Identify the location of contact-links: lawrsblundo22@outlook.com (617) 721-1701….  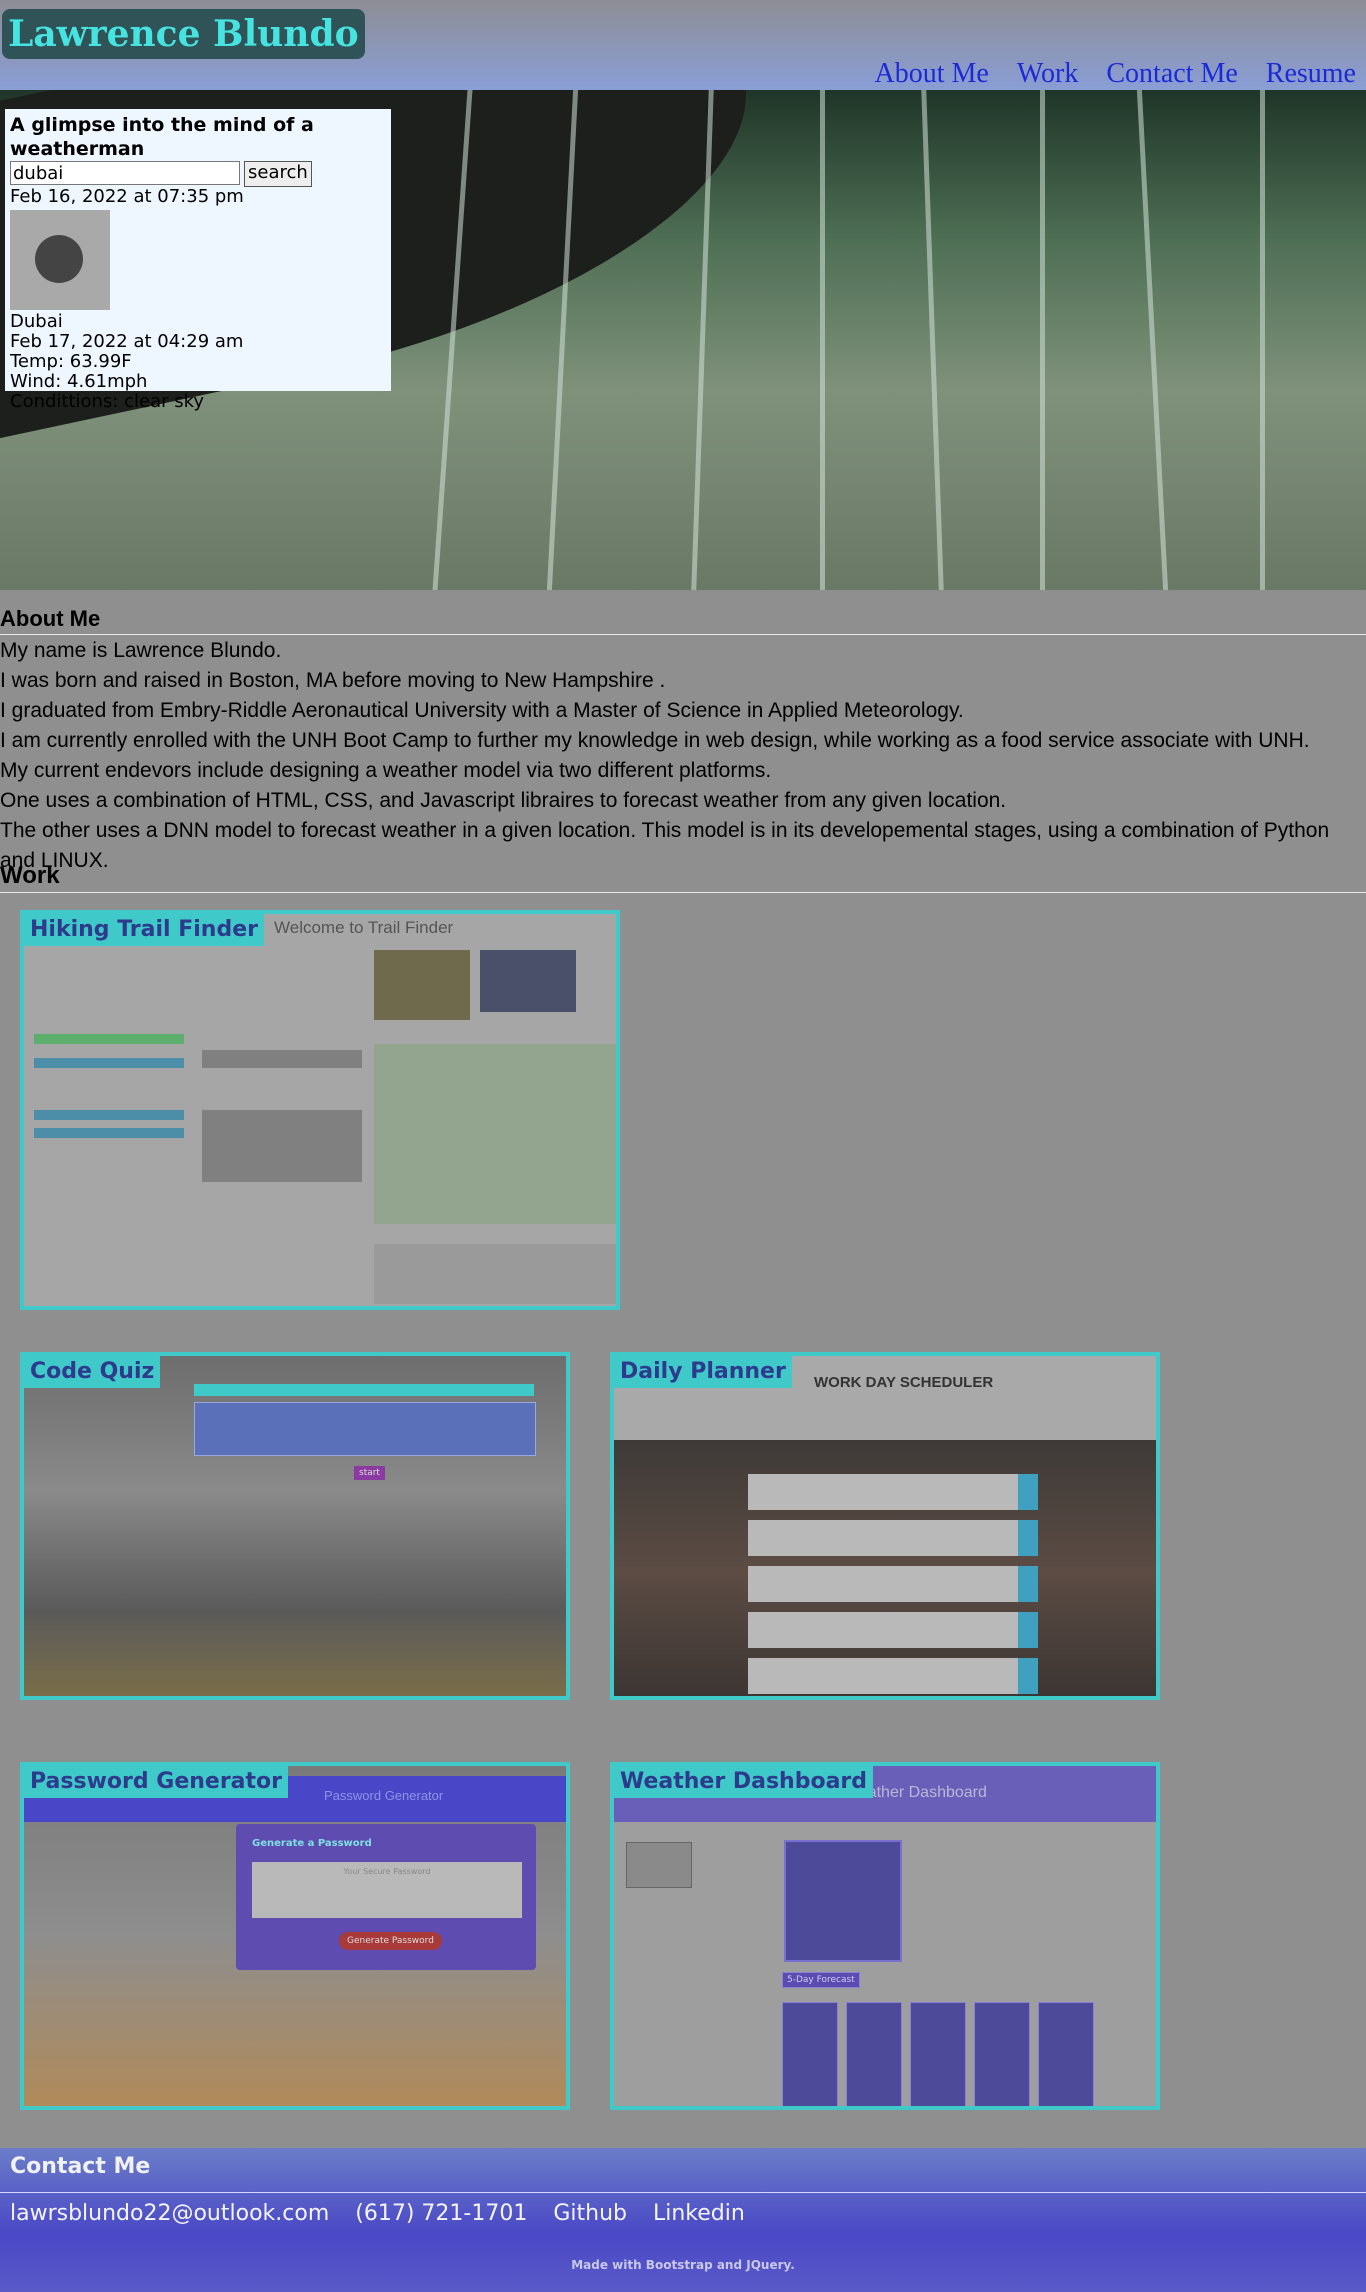
(377, 2214).